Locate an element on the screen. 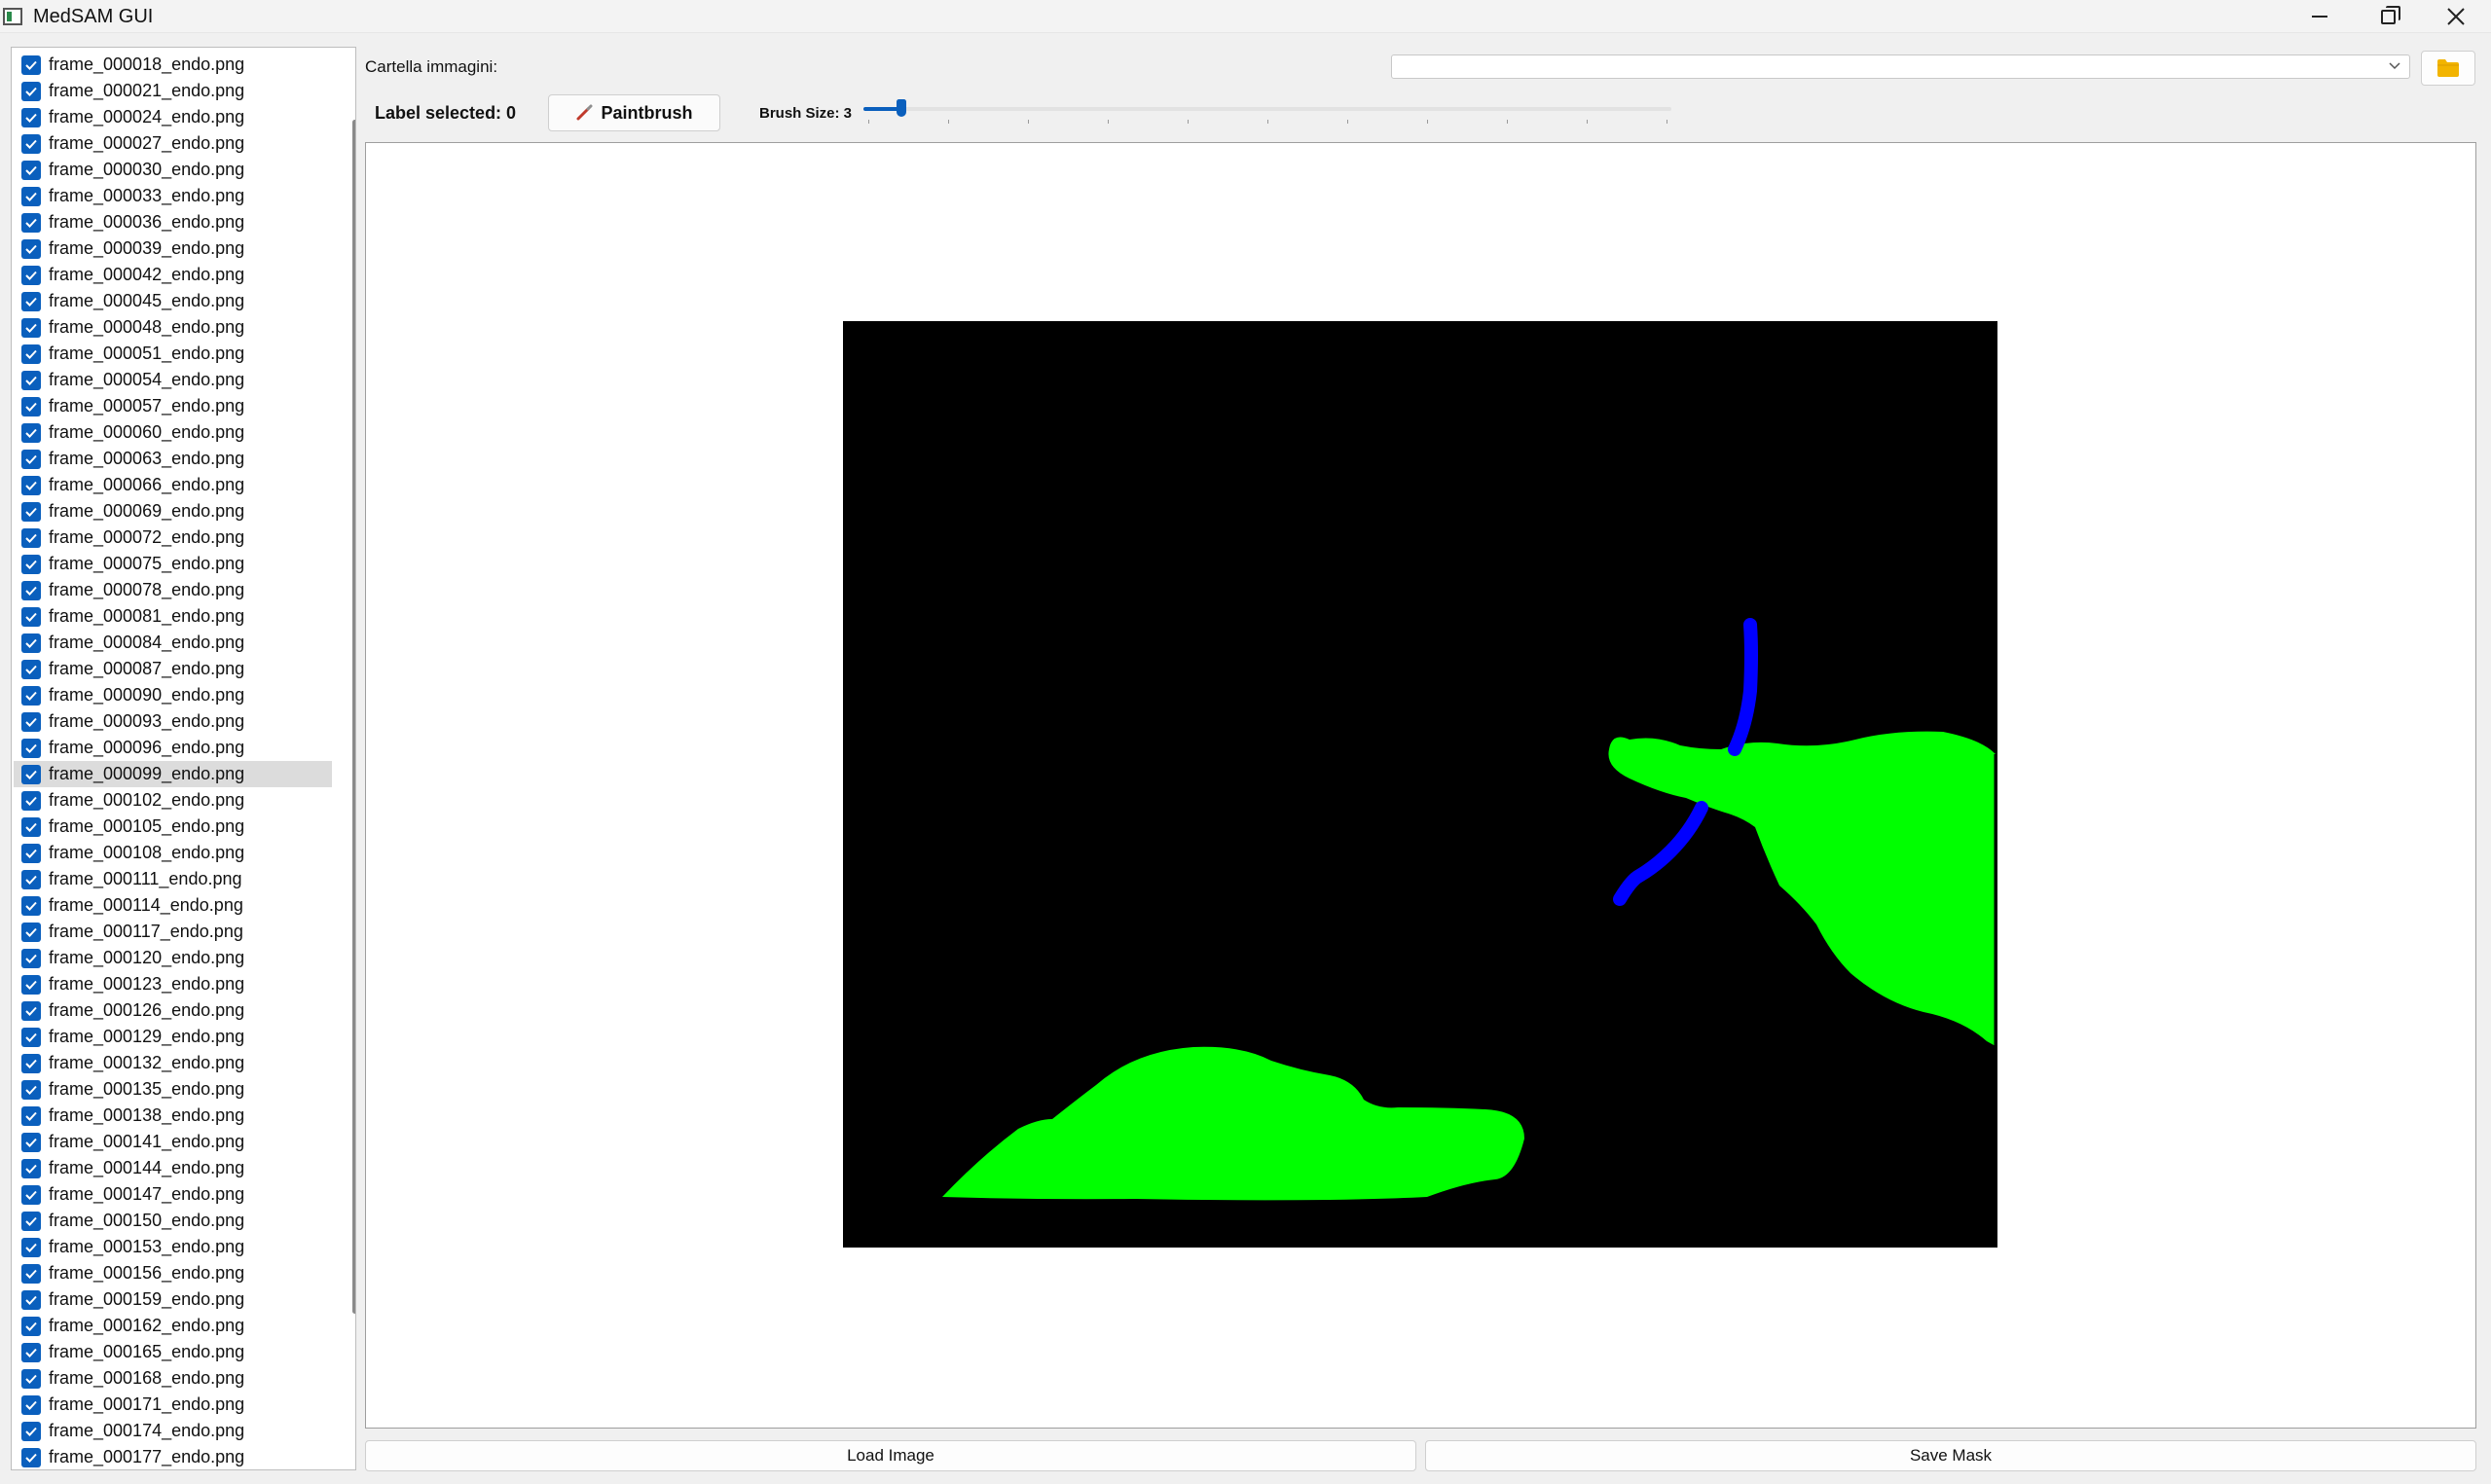 This screenshot has width=2491, height=1484. file-list-item: frame_000171_endo.png is located at coordinates (173, 1405).